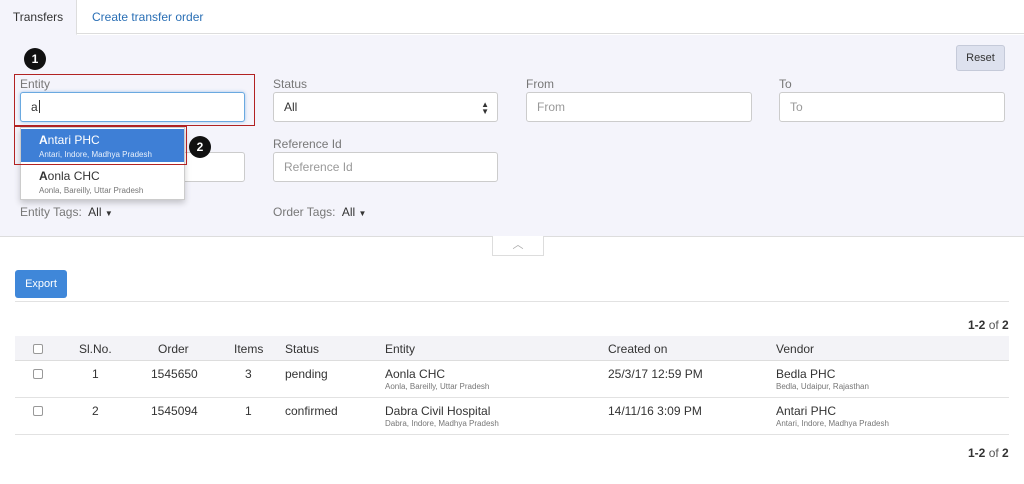 This screenshot has width=1024, height=484. I want to click on autocomplete-item-name: Aonla CHC, so click(69, 176).